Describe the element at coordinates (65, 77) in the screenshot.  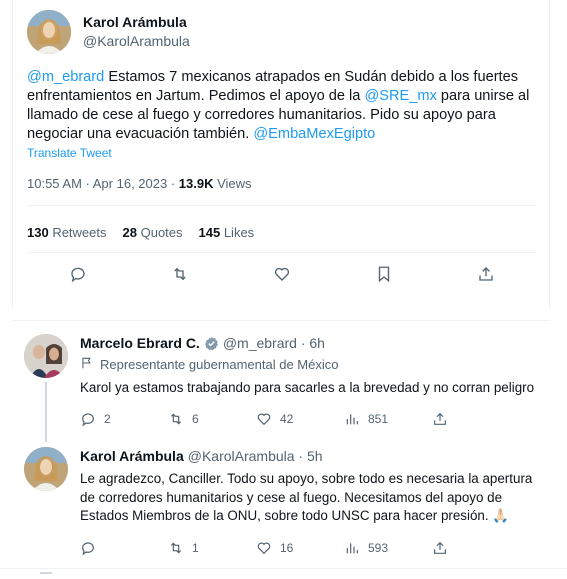
I see `mention-link: @m_ebrard` at that location.